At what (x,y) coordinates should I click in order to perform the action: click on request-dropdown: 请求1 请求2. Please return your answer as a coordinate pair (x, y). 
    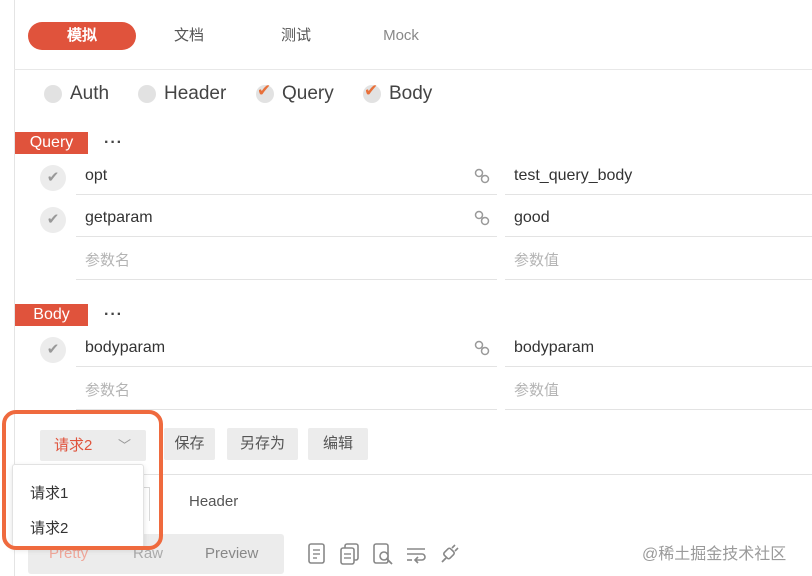
    Looking at the image, I should click on (78, 506).